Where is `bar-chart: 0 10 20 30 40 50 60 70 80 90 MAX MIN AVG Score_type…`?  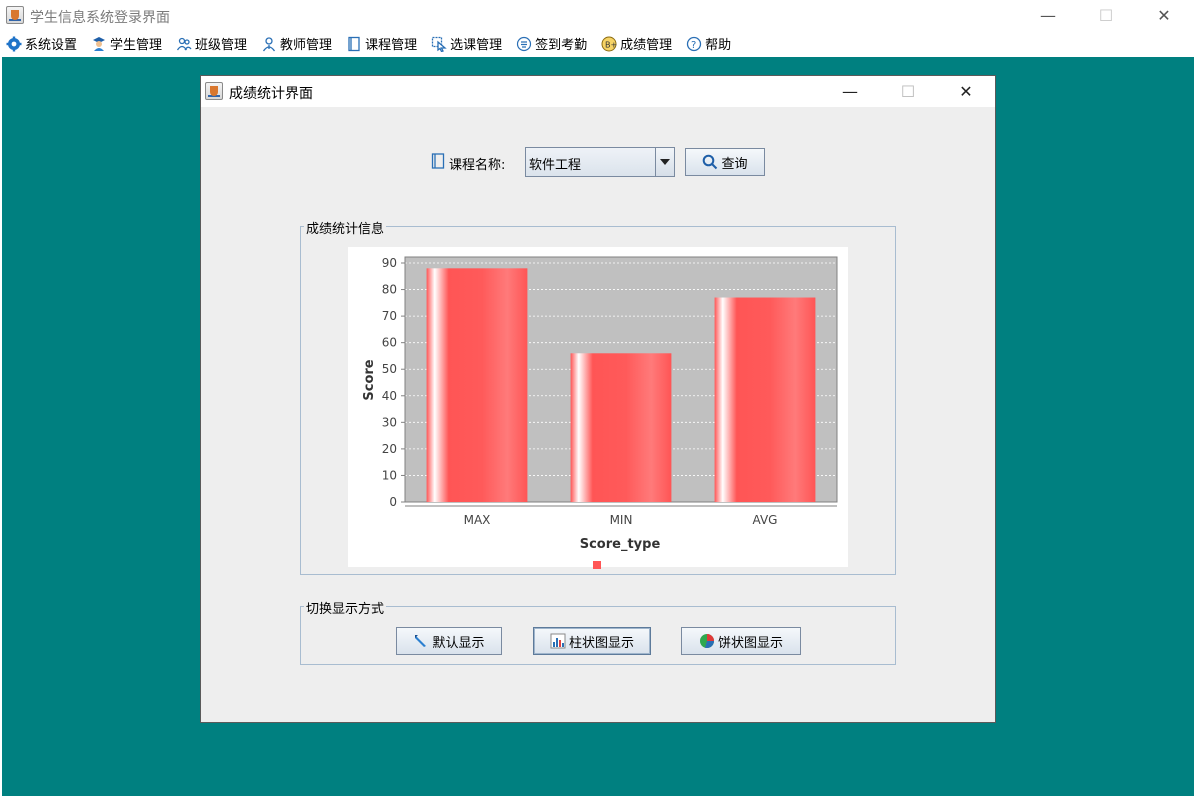 bar-chart: 0 10 20 30 40 50 60 70 80 90 MAX MIN AVG Score_type… is located at coordinates (600, 404).